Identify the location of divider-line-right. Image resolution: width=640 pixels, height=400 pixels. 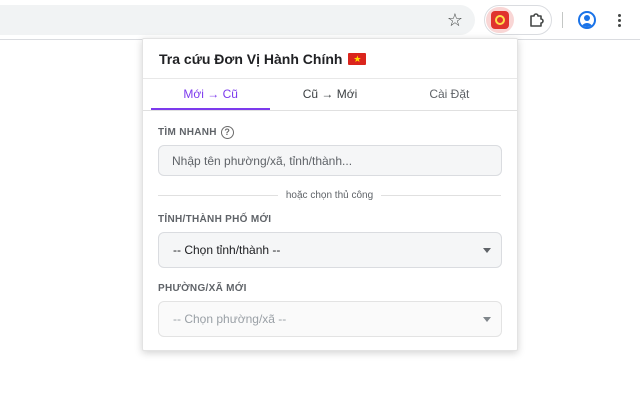
(441, 195).